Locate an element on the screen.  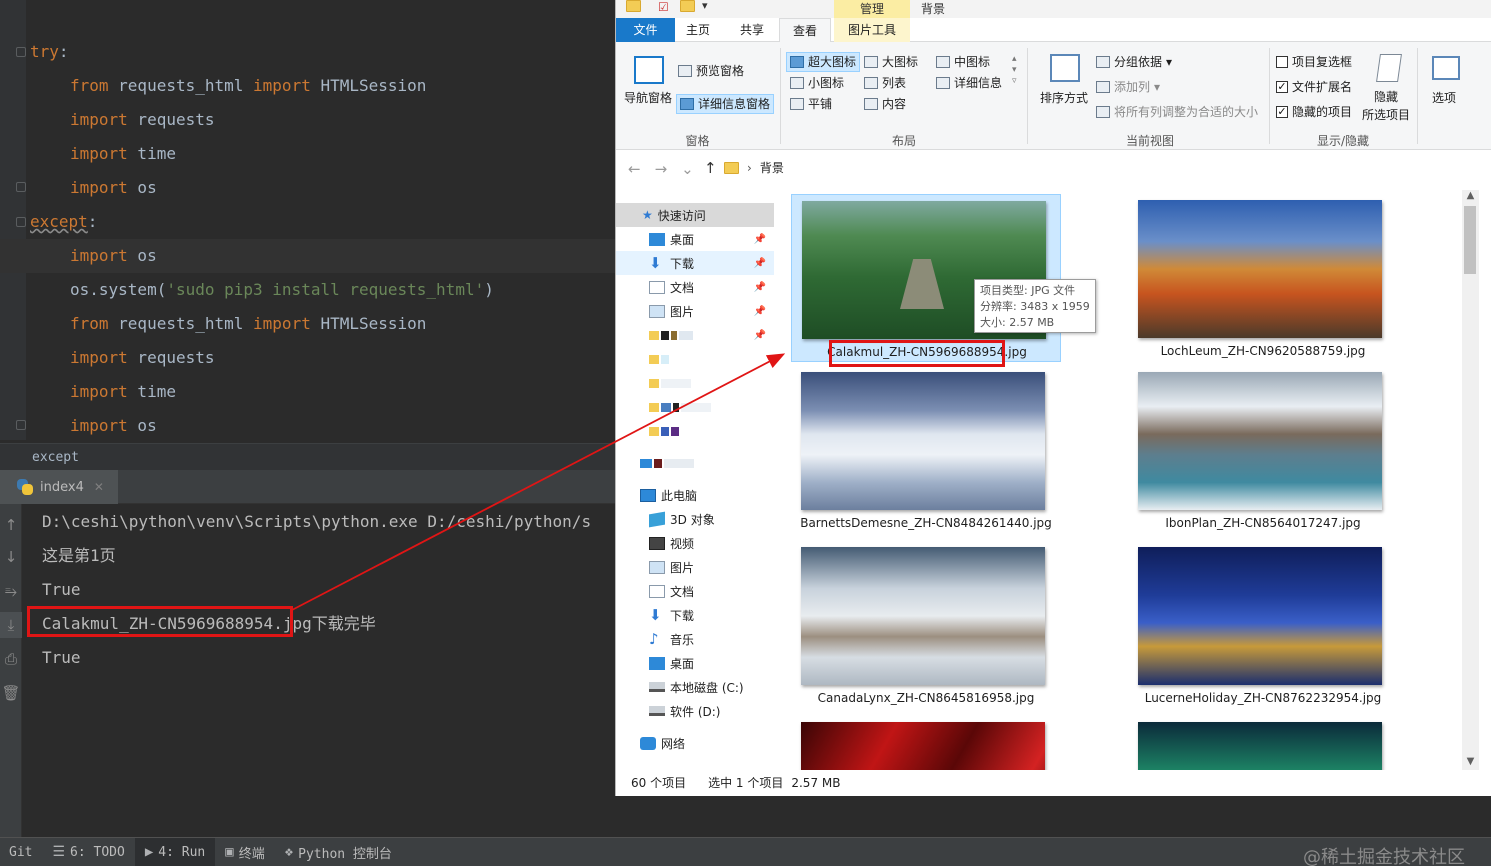
sort-by-icon is located at coordinates (1065, 68).